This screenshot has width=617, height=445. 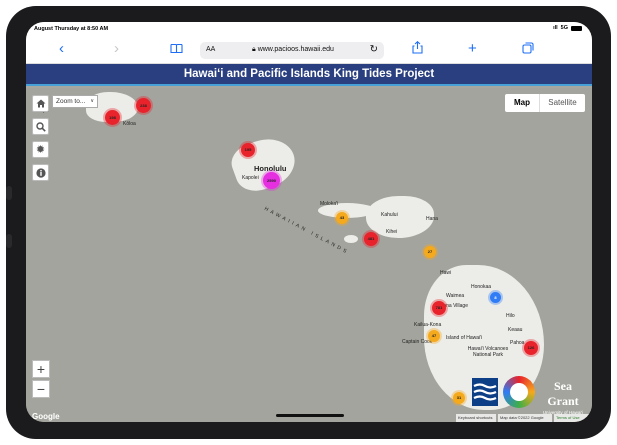 What do you see at coordinates (528, 50) in the screenshot?
I see `tabs-icon` at bounding box center [528, 50].